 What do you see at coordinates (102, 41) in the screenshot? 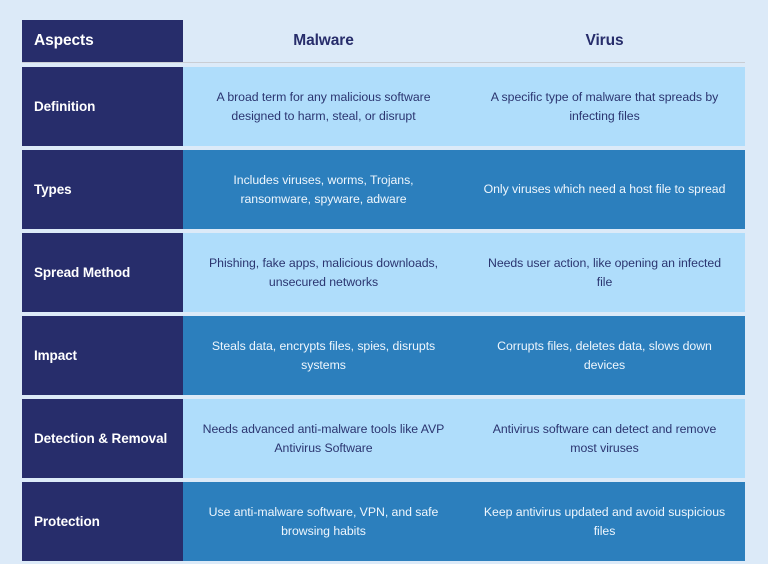
I see `table-header-cell-aspects: Aspects` at bounding box center [102, 41].